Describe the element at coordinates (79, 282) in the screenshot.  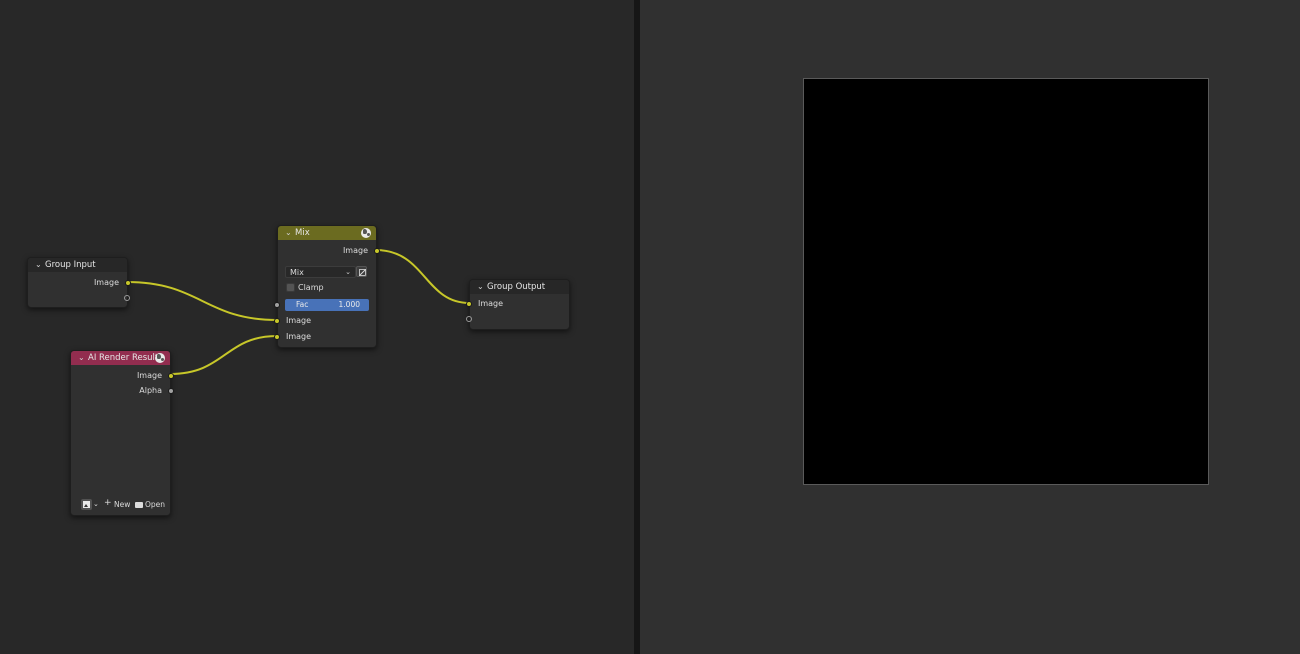
I see `group-input-node: ⌄ Group Input Image` at that location.